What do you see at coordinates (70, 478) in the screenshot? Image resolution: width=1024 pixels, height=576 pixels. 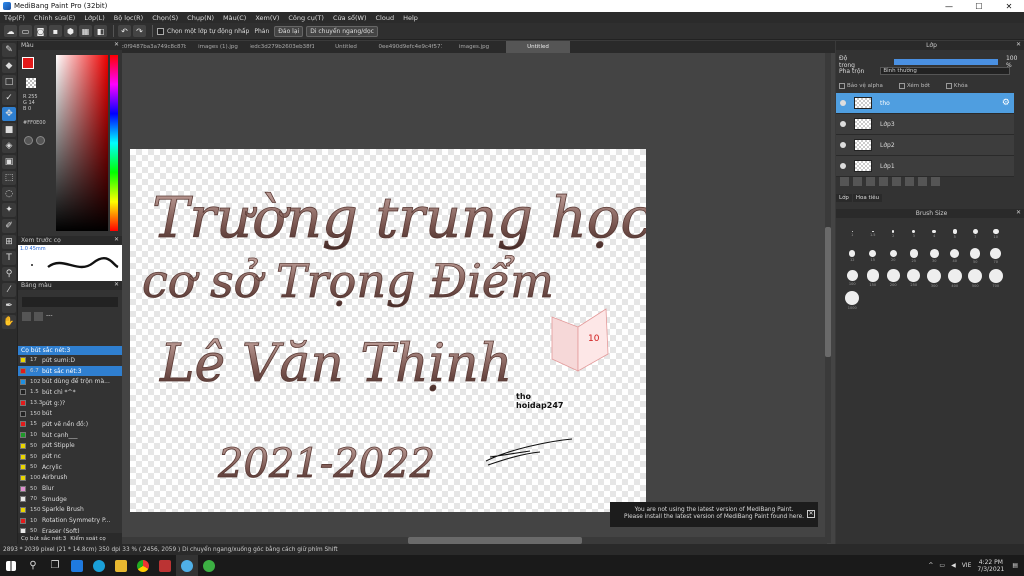 I see `brush-list-item: 100 Airbrush` at bounding box center [70, 478].